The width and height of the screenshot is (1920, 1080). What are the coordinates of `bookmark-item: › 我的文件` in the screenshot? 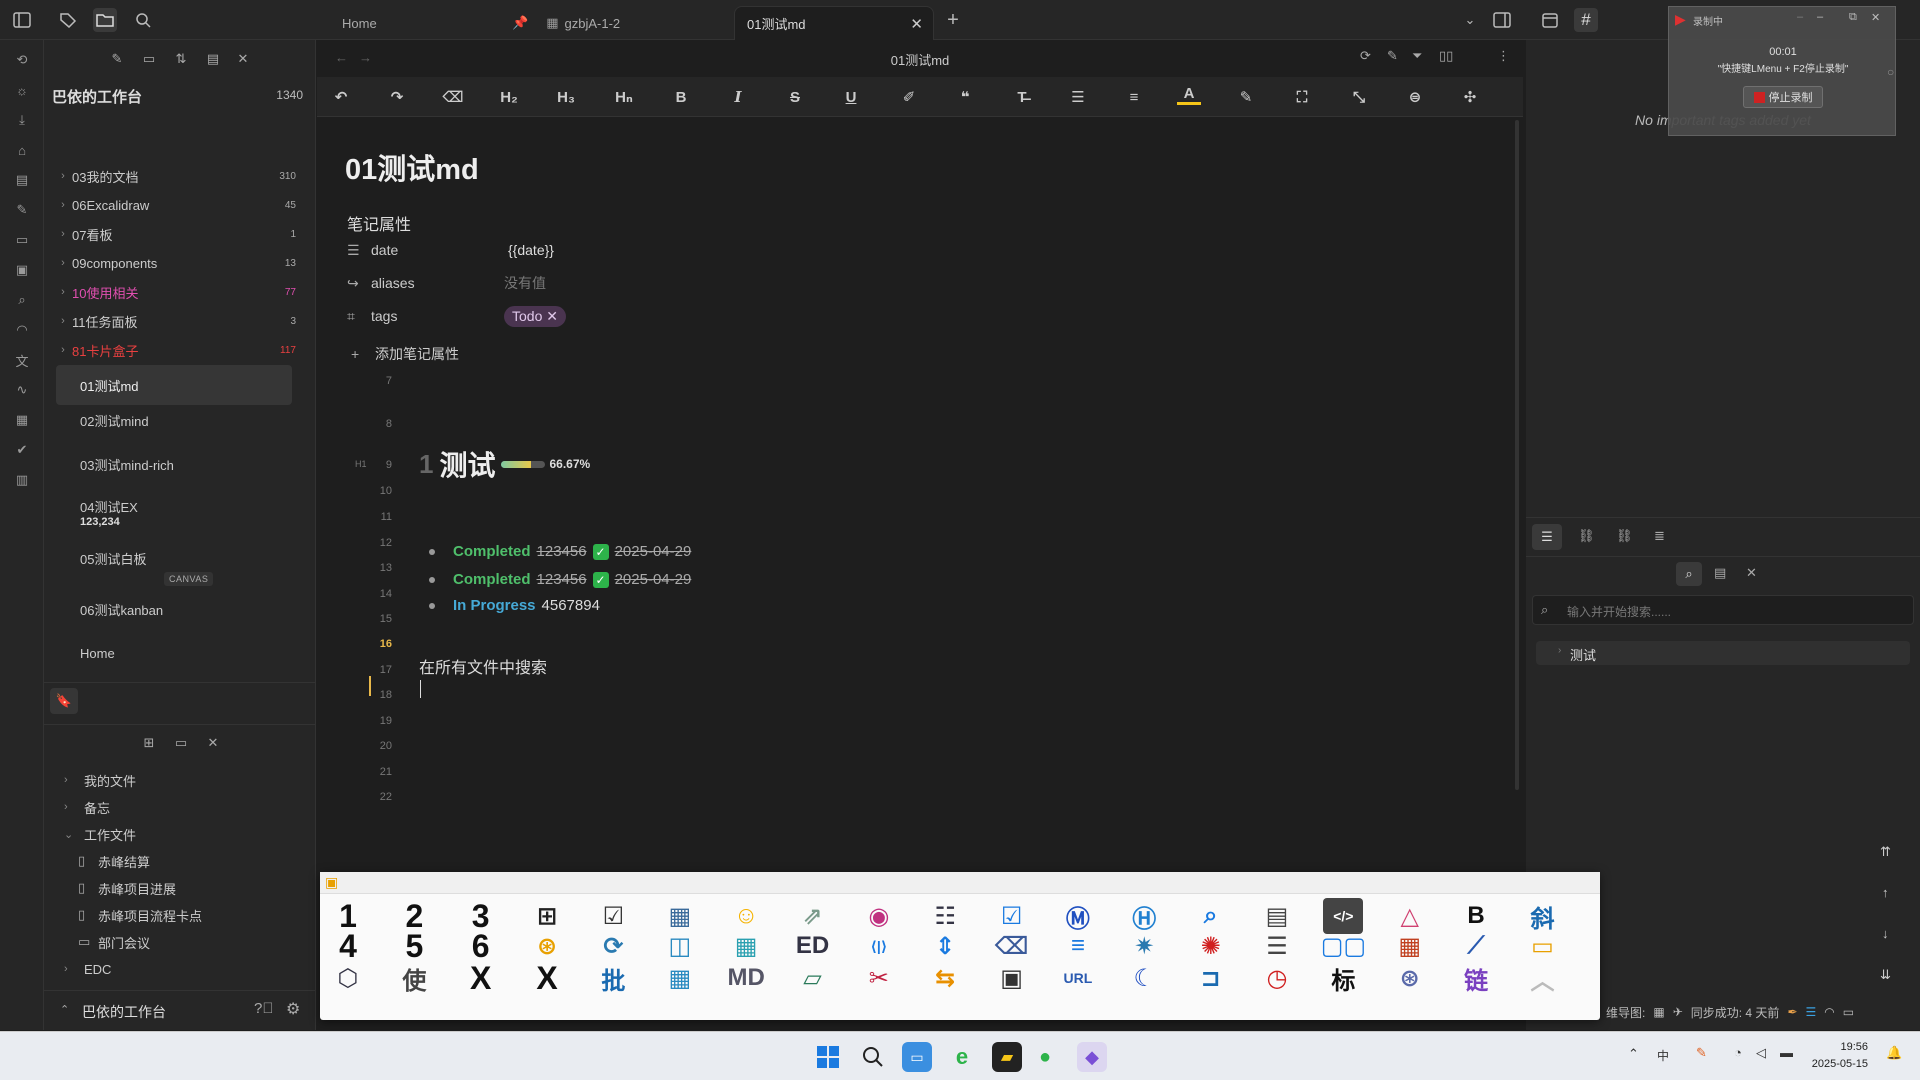 It's located at (100, 780).